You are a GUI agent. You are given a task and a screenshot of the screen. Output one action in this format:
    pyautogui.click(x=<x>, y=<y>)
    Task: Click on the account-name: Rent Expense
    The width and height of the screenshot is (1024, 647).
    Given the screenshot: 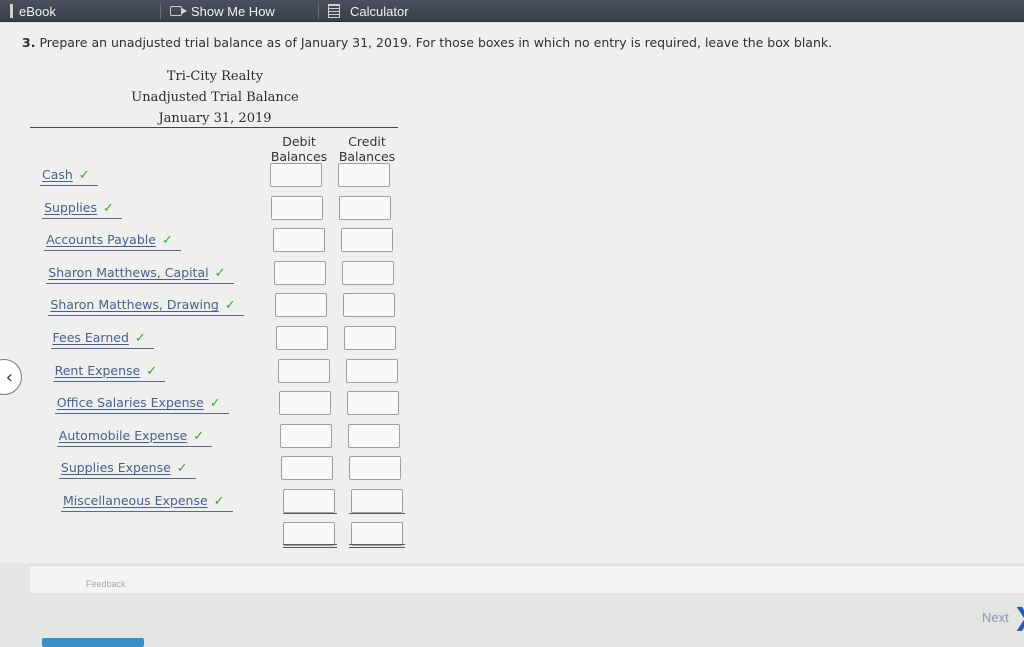 What is the action you would take?
    pyautogui.click(x=97, y=370)
    